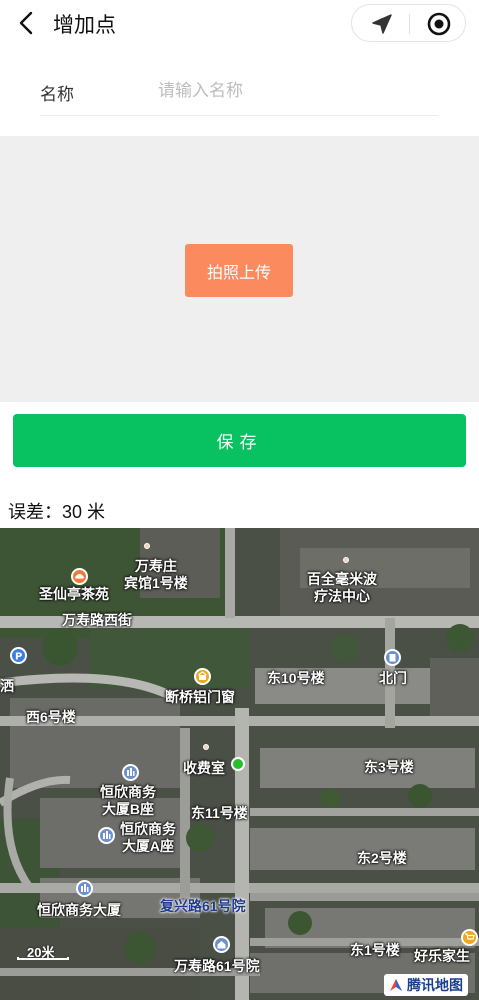 Image resolution: width=479 pixels, height=1000 pixels. I want to click on name-input, so click(293, 91).